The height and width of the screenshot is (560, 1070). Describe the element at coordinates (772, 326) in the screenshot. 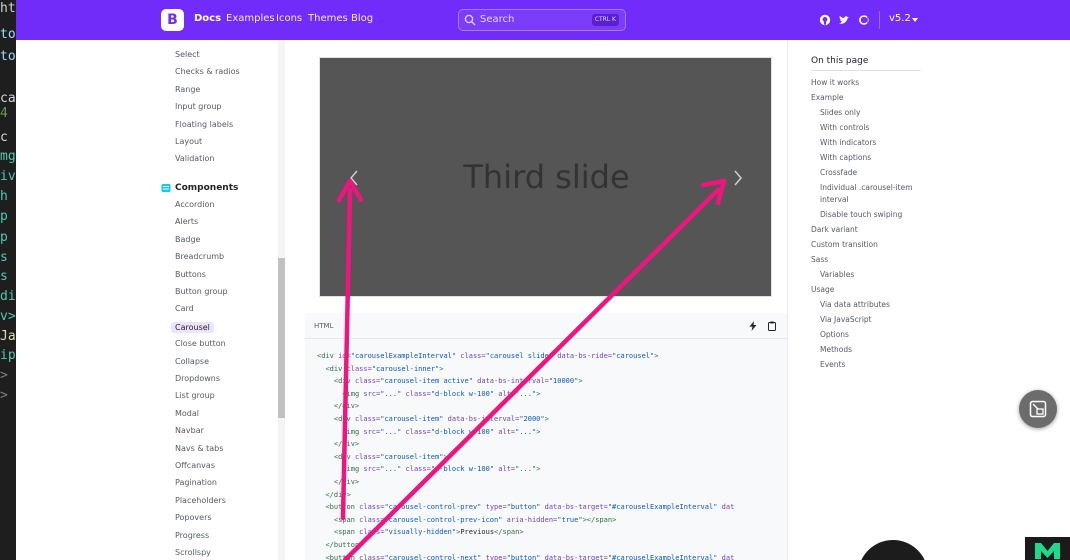

I see `clipboard-icon` at that location.